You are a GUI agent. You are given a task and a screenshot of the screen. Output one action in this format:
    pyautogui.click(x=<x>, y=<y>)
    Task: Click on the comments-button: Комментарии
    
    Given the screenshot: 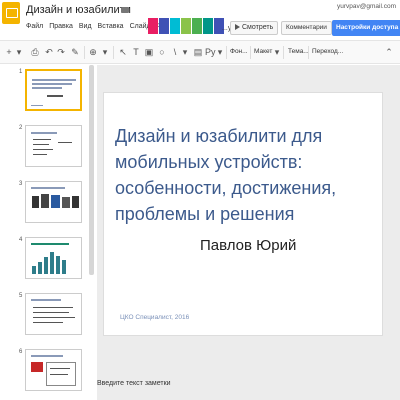 What is the action you would take?
    pyautogui.click(x=306, y=28)
    